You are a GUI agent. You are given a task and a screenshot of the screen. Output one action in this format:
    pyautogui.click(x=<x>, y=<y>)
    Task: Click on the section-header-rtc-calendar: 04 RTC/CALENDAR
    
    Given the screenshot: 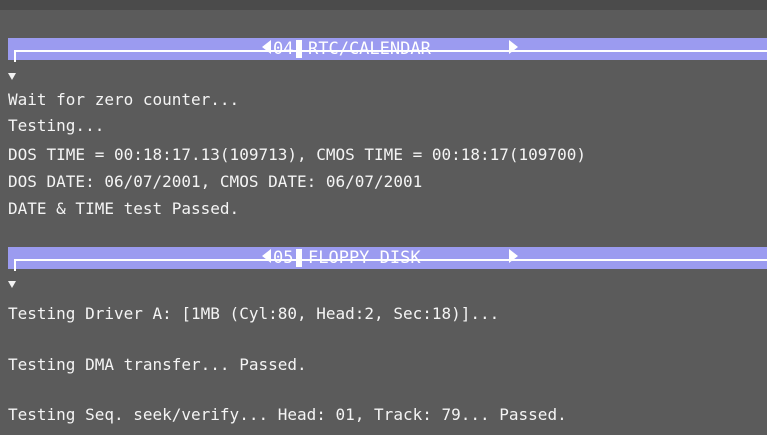 What is the action you would take?
    pyautogui.click(x=387, y=50)
    